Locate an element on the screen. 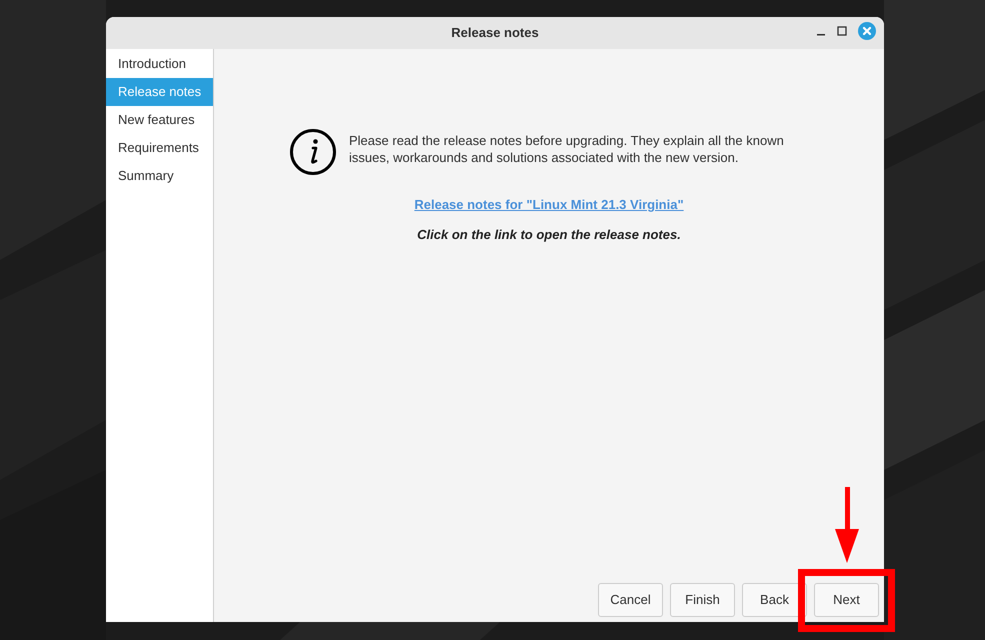  wizard-button: Cancel is located at coordinates (630, 600).